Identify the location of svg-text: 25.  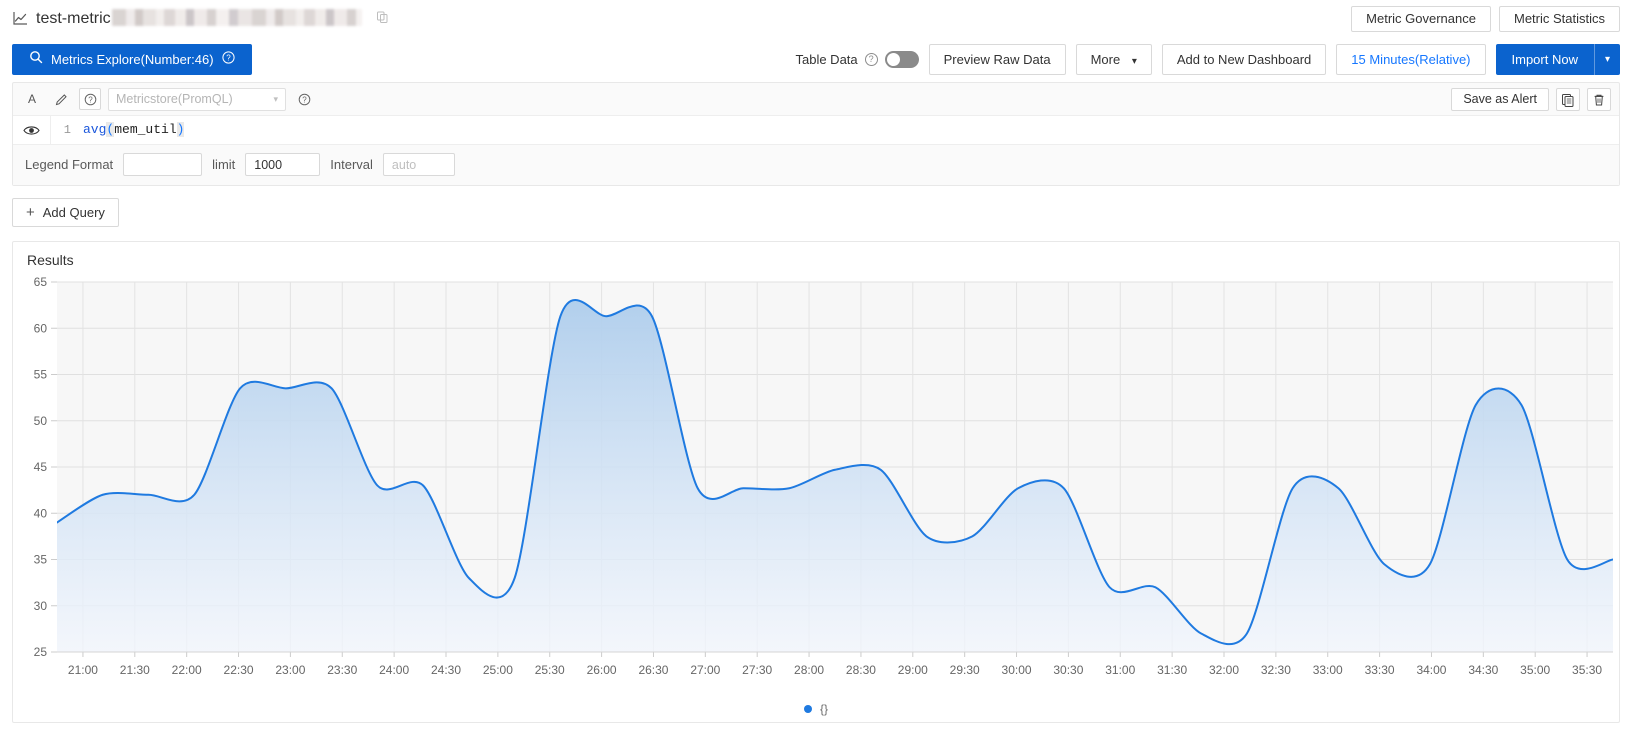
(41, 652).